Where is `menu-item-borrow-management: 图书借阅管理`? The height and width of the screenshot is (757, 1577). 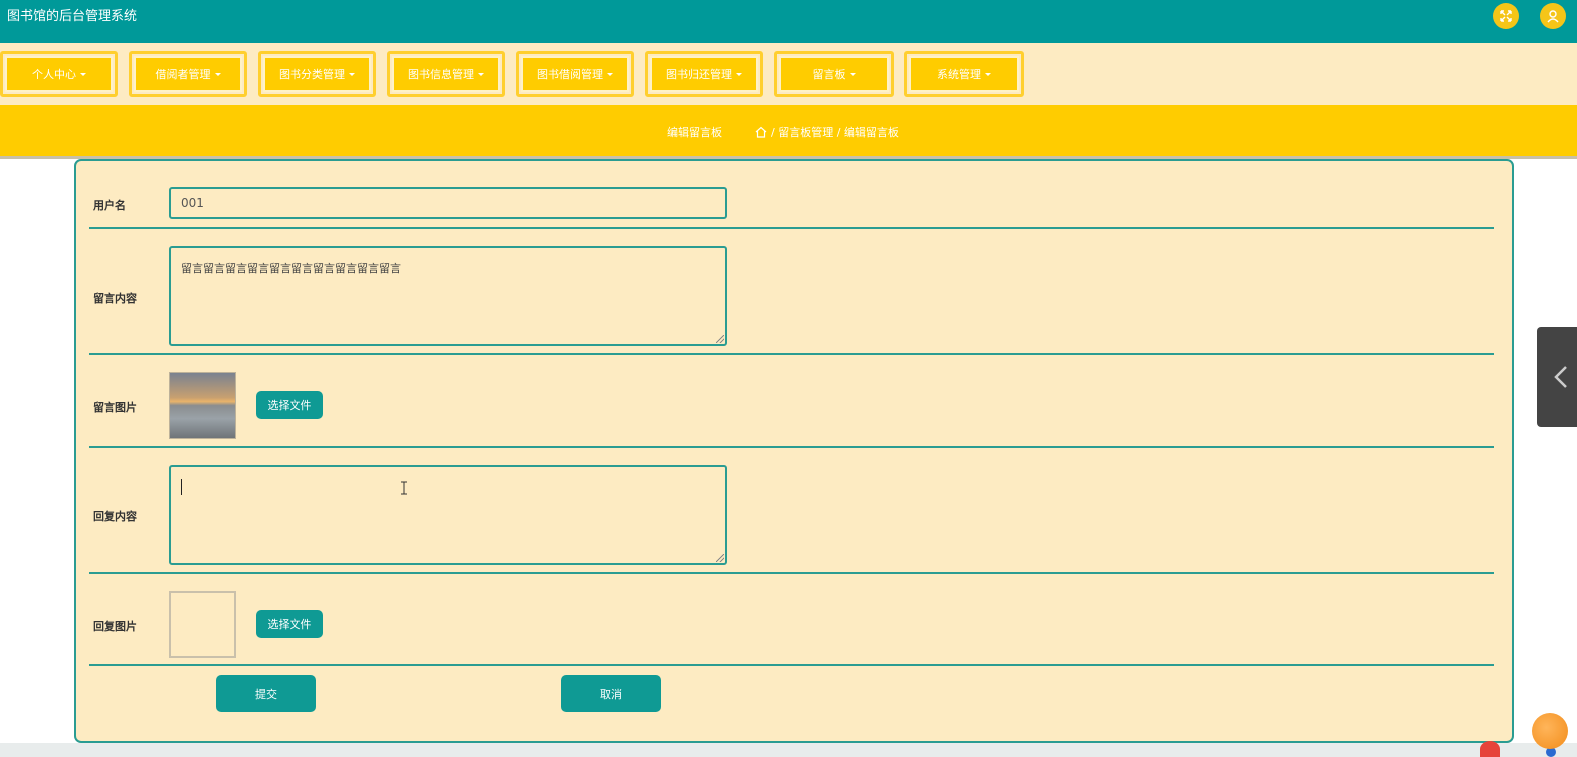
menu-item-borrow-management: 图书借阅管理 is located at coordinates (575, 74).